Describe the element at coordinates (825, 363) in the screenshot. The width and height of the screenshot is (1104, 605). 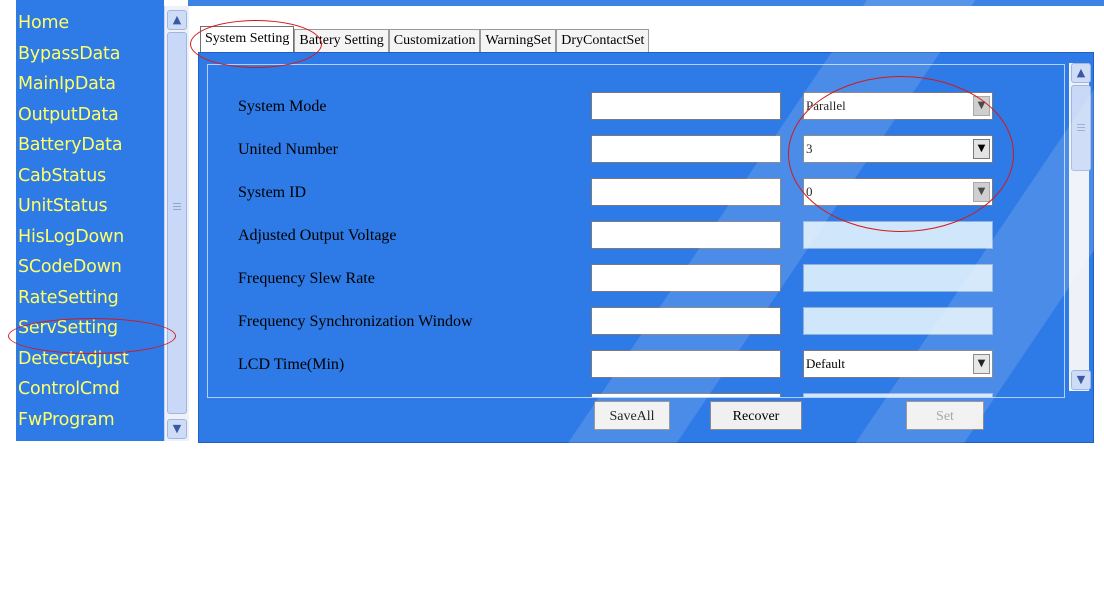
I see `select-value: Default` at that location.